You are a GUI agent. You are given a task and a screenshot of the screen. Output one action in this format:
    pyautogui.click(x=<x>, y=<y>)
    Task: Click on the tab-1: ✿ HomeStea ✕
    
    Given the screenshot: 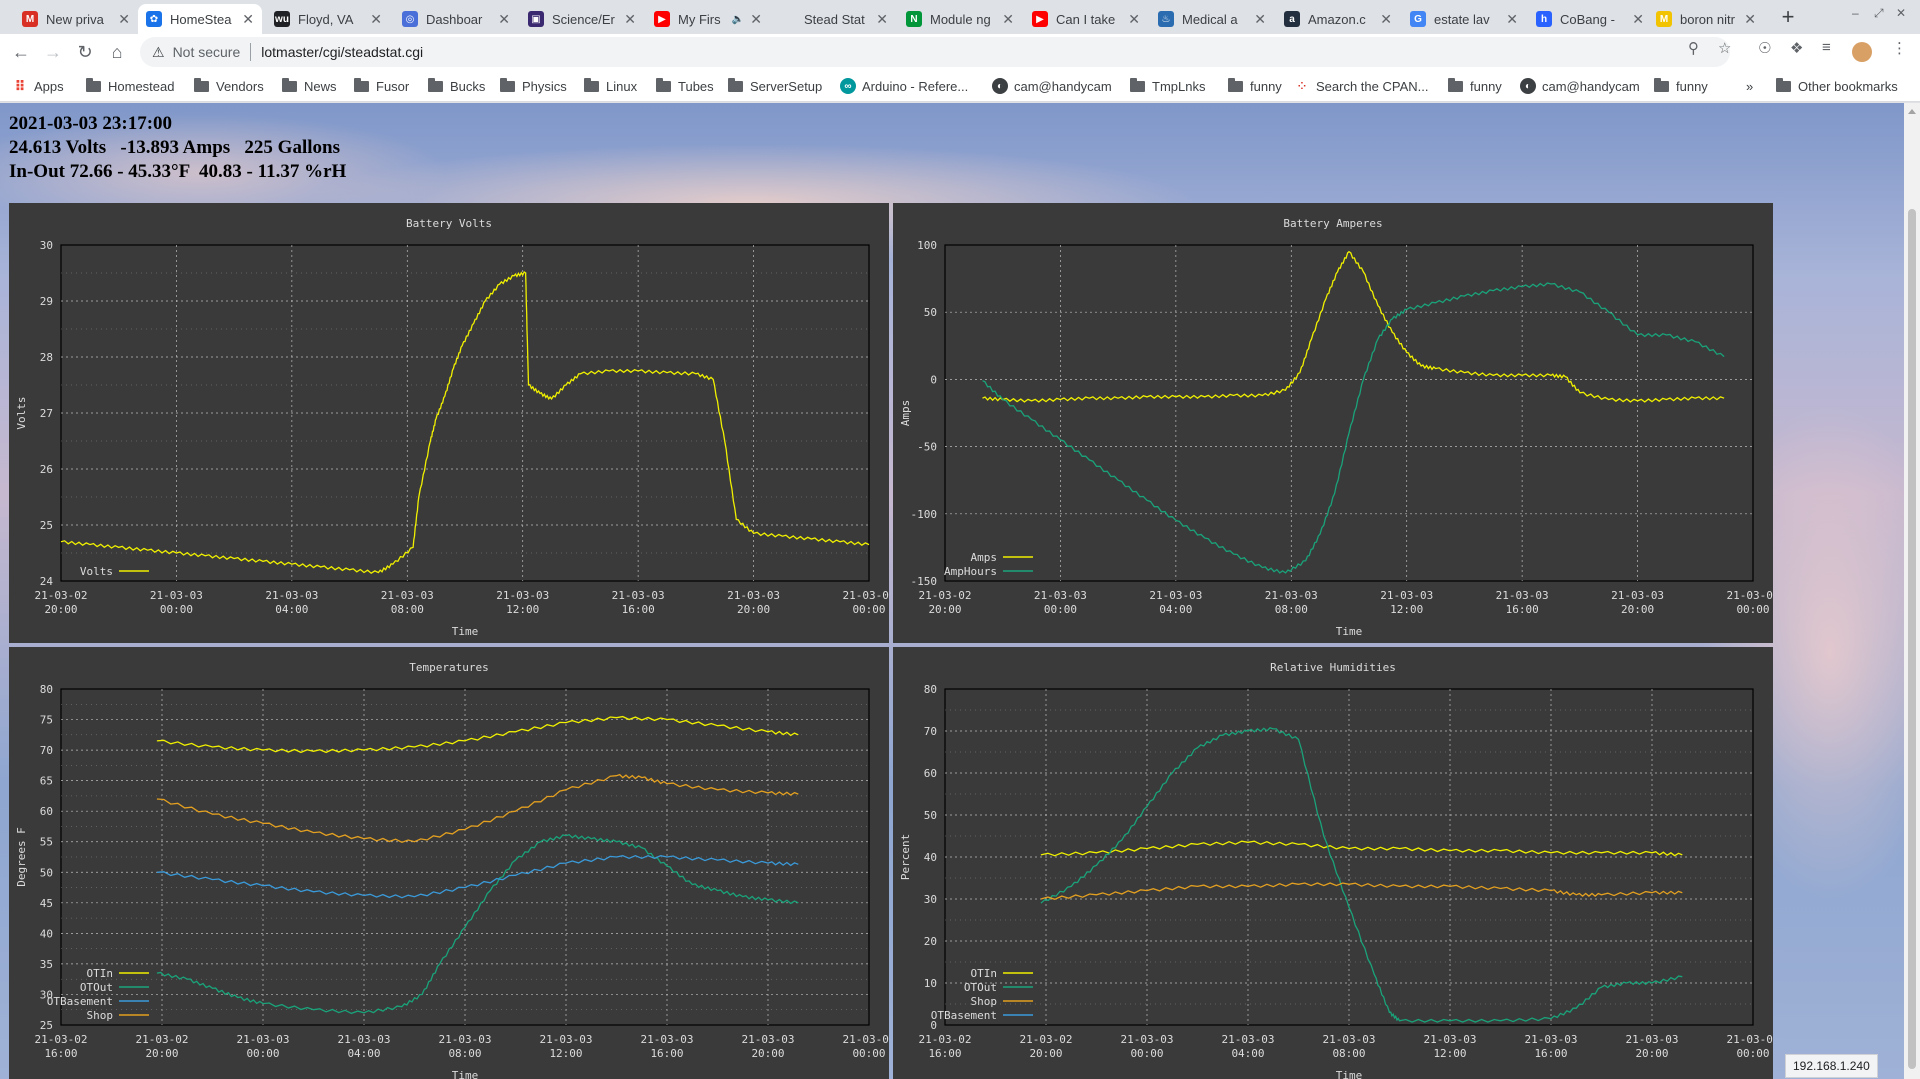 What is the action you would take?
    pyautogui.click(x=200, y=19)
    